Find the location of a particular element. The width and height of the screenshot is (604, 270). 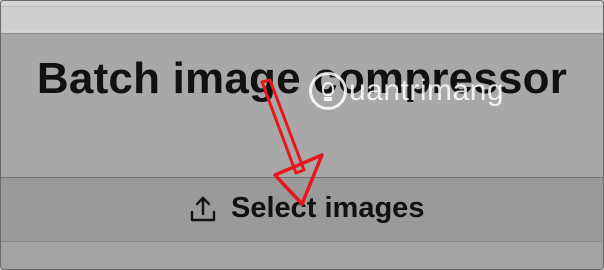

bottom-strip is located at coordinates (302, 255).